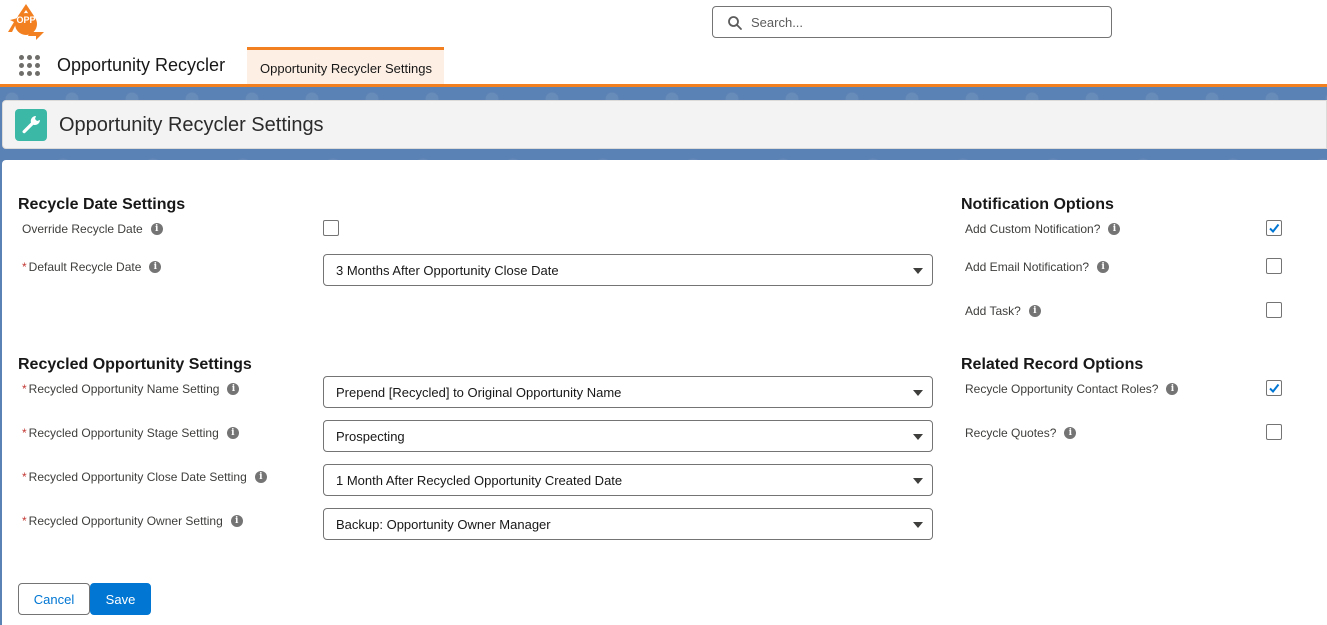 The height and width of the screenshot is (625, 1327). Describe the element at coordinates (447, 270) in the screenshot. I see `select-value: 3 Months After Opportunity Close Date` at that location.